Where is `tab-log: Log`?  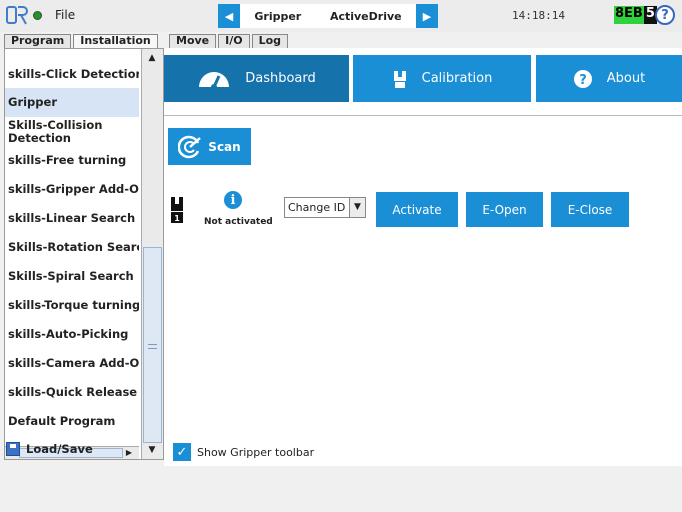 tab-log: Log is located at coordinates (270, 41).